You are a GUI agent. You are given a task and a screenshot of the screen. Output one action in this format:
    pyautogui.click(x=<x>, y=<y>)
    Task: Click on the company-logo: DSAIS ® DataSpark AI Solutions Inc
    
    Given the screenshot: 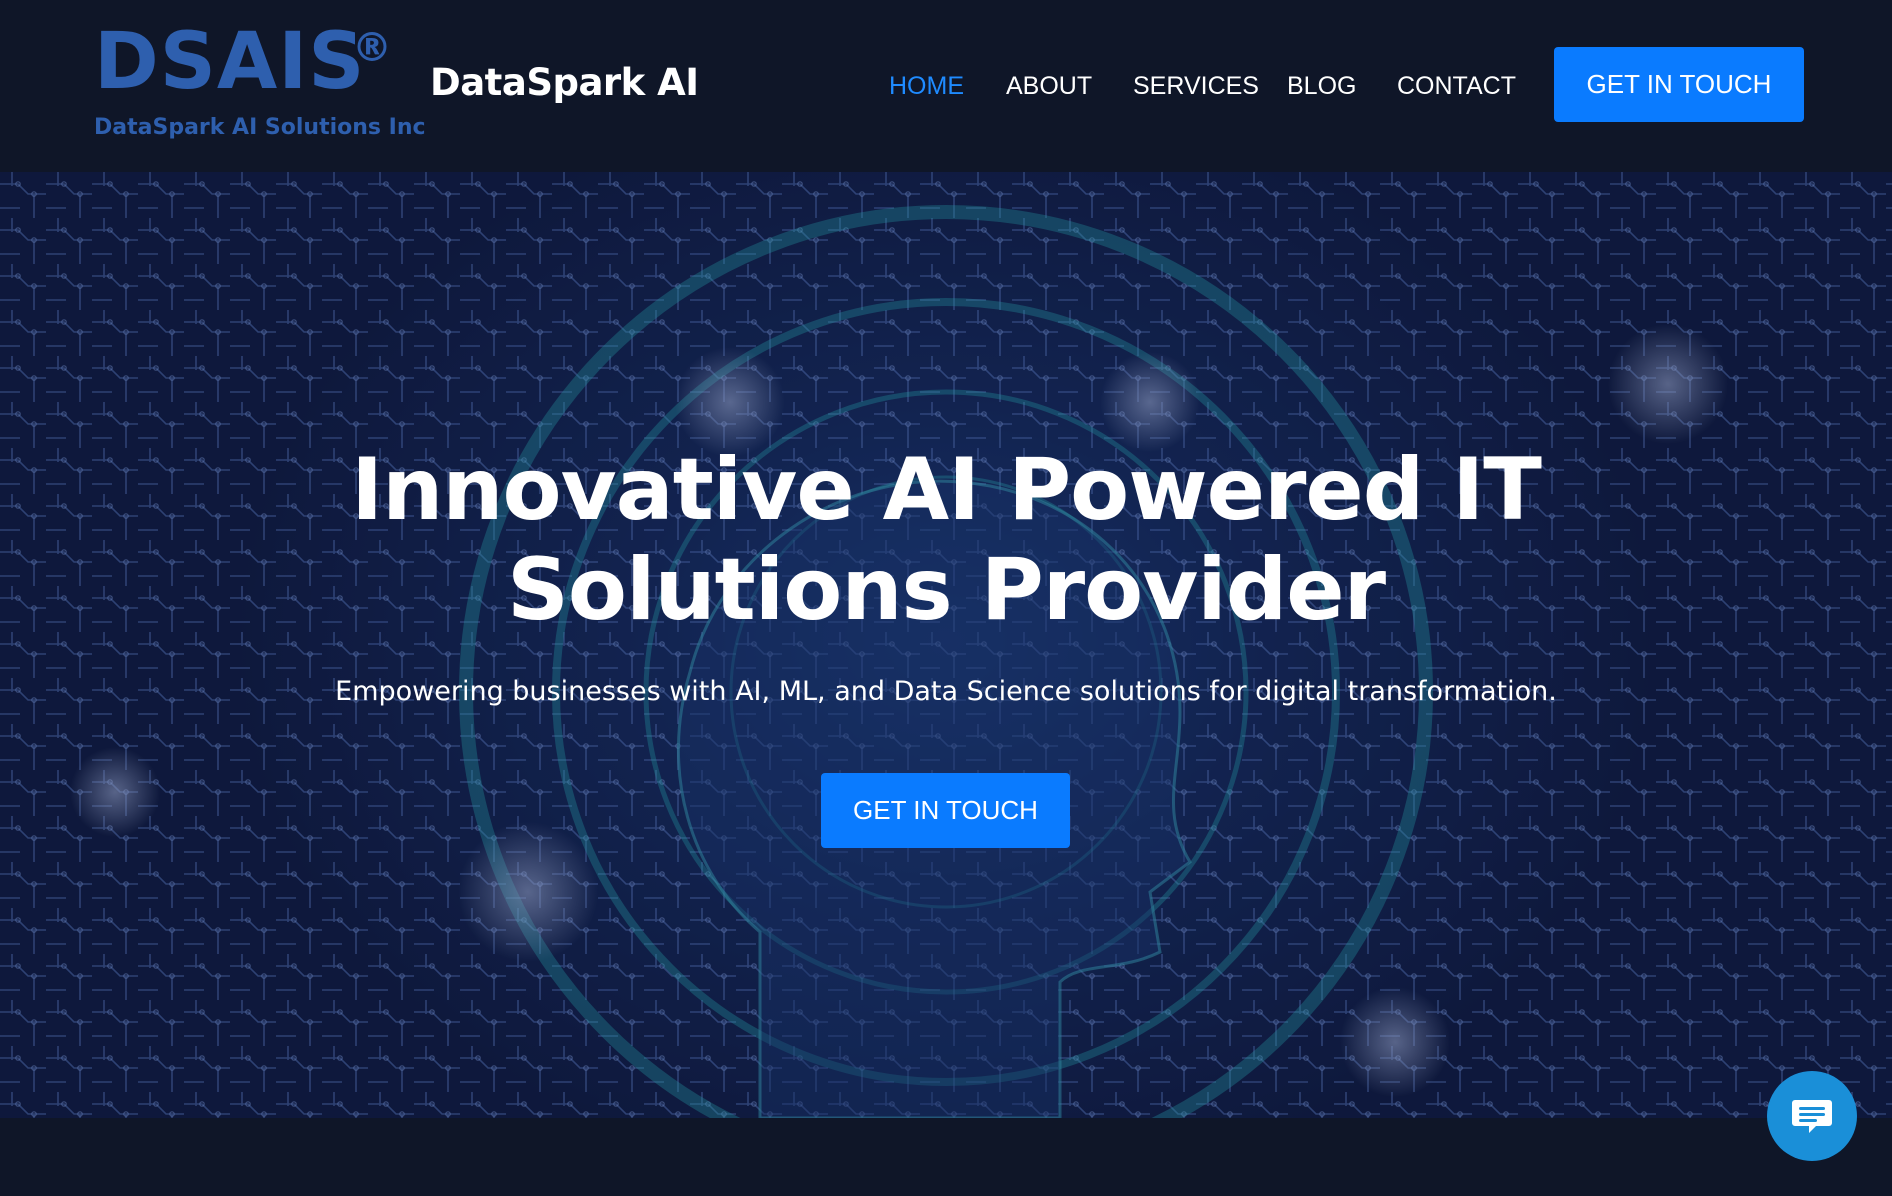 What is the action you would take?
    pyautogui.click(x=260, y=83)
    